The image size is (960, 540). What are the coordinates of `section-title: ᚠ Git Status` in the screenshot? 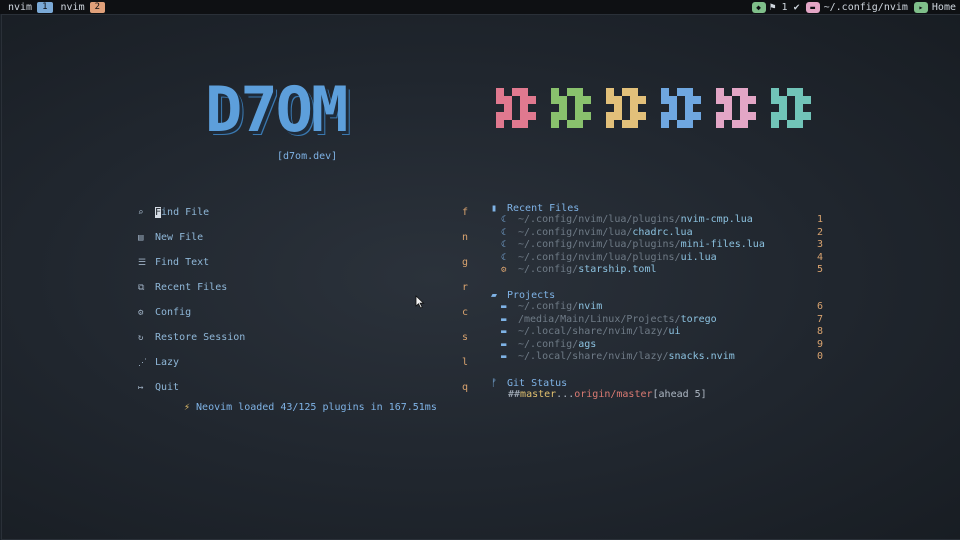 It's located at (665, 383).